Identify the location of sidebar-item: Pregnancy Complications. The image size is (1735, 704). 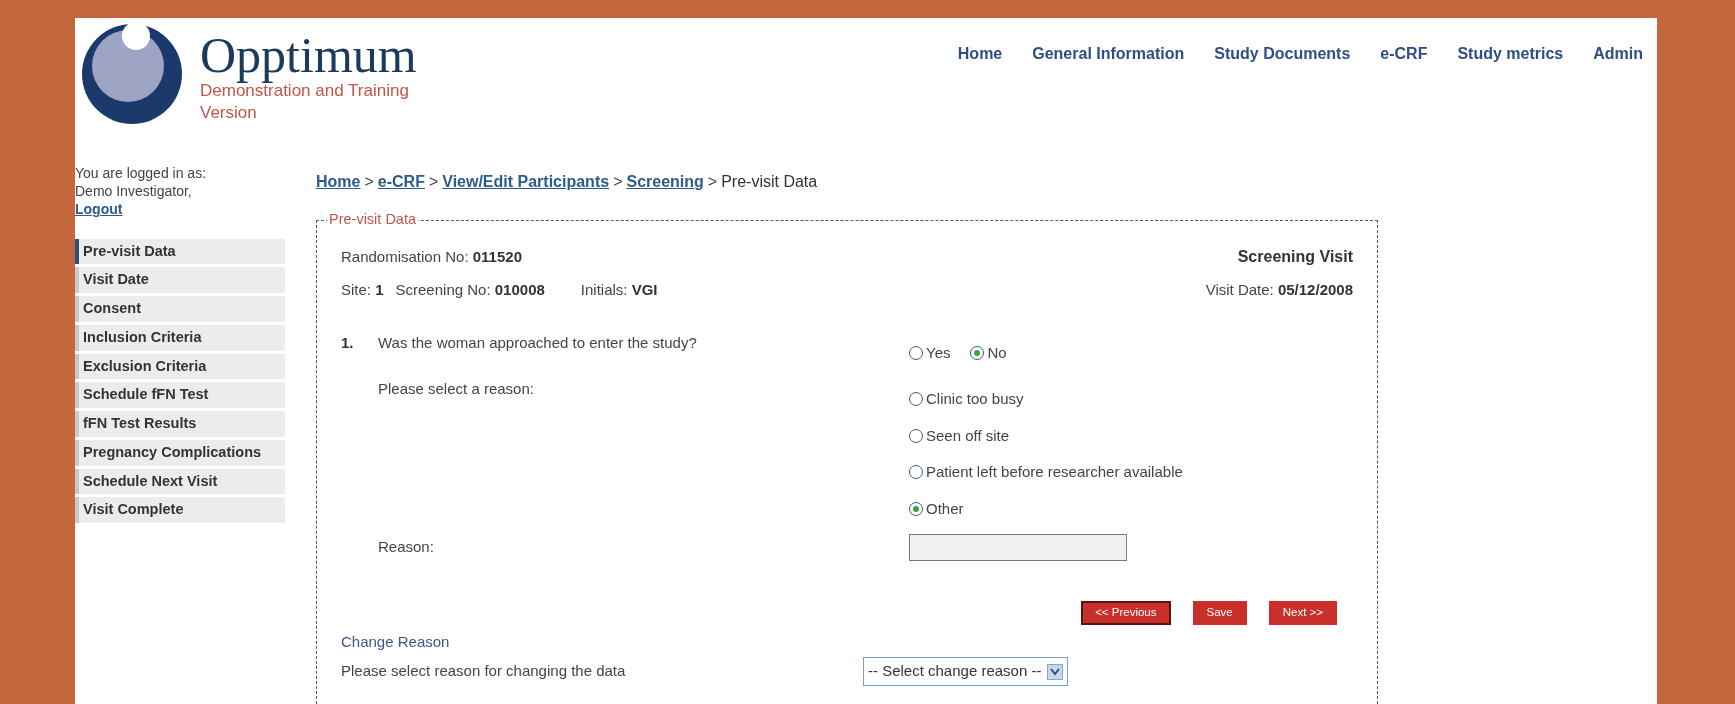
(180, 452).